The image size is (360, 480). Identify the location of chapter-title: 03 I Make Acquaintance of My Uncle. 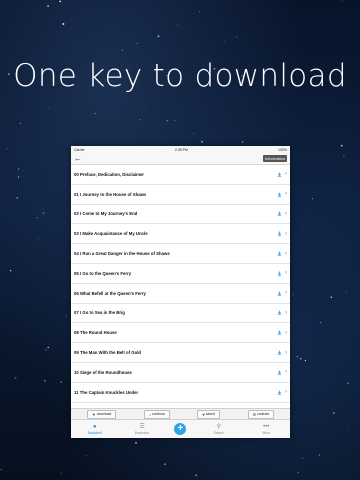
(111, 234).